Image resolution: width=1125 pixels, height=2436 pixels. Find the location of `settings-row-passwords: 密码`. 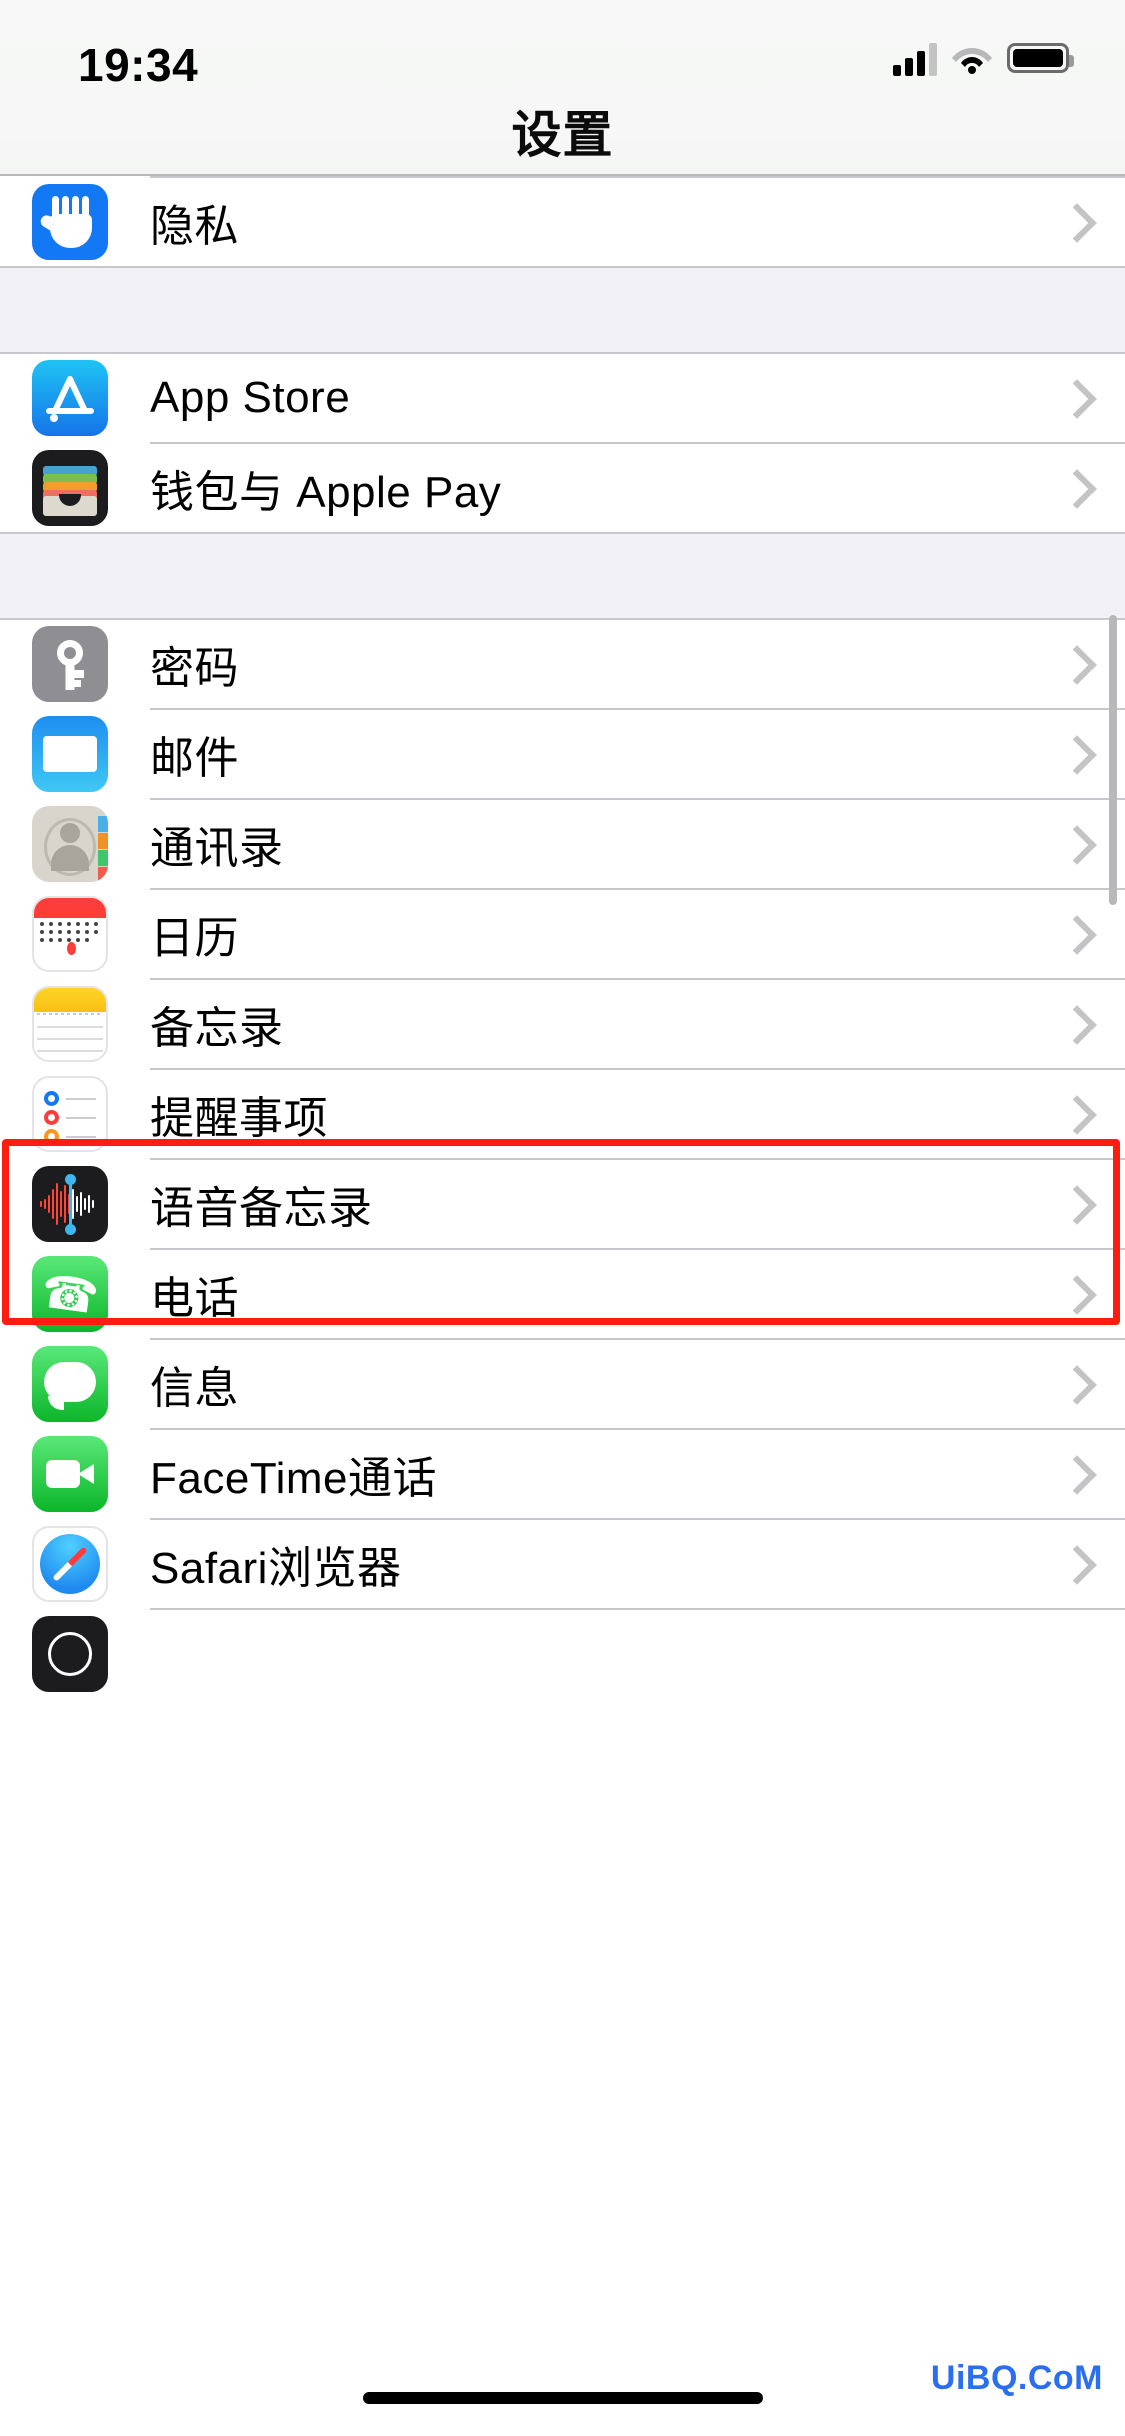

settings-row-passwords: 密码 is located at coordinates (562, 664).